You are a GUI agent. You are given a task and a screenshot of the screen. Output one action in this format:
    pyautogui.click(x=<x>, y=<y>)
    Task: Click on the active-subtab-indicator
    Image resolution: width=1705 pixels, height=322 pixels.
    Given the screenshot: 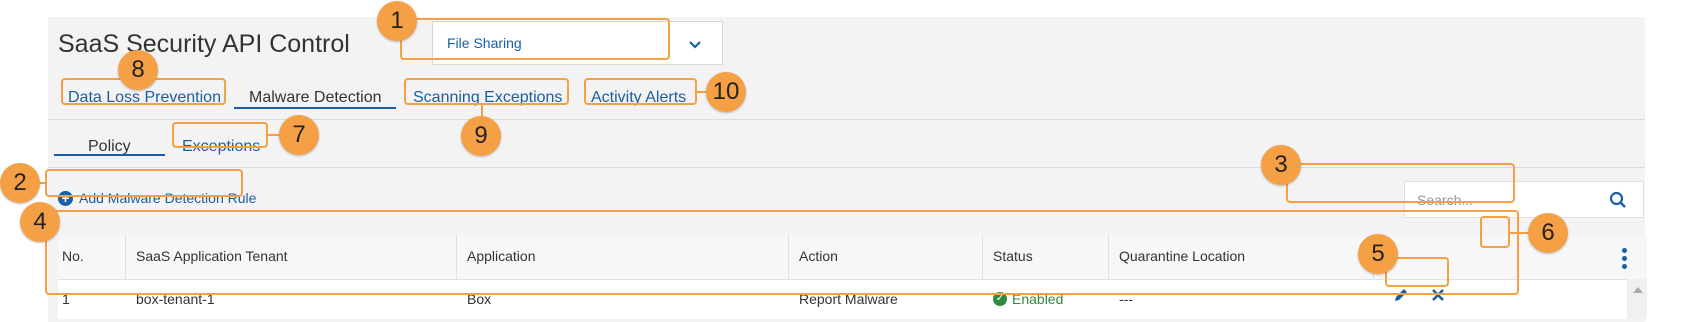 What is the action you would take?
    pyautogui.click(x=109, y=155)
    